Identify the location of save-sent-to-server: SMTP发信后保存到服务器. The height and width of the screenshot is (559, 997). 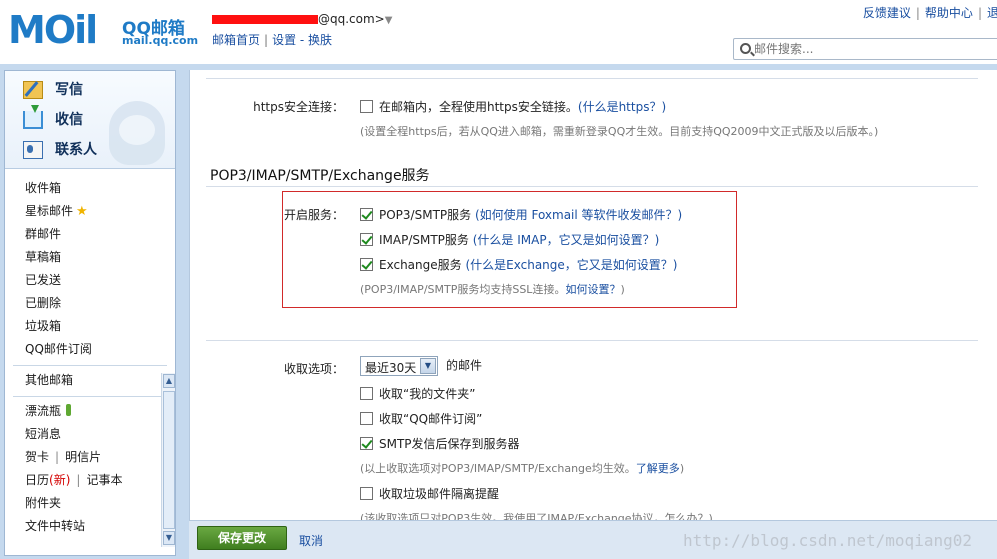
(440, 443).